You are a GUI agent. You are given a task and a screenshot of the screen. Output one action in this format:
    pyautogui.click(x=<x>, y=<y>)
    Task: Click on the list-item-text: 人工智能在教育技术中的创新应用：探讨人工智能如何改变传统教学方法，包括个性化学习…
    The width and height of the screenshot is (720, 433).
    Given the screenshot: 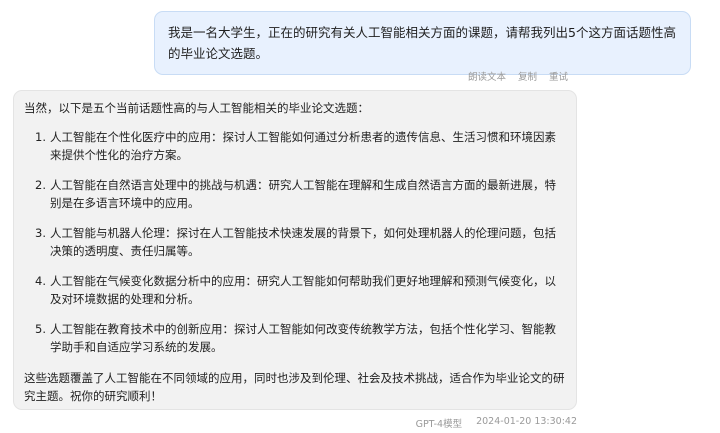 What is the action you would take?
    pyautogui.click(x=303, y=338)
    